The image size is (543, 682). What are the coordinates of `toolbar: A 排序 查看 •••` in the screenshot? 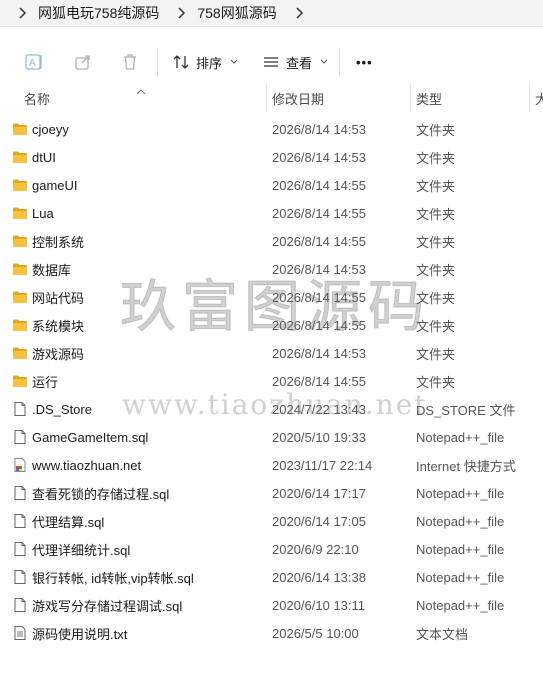 It's located at (271, 61).